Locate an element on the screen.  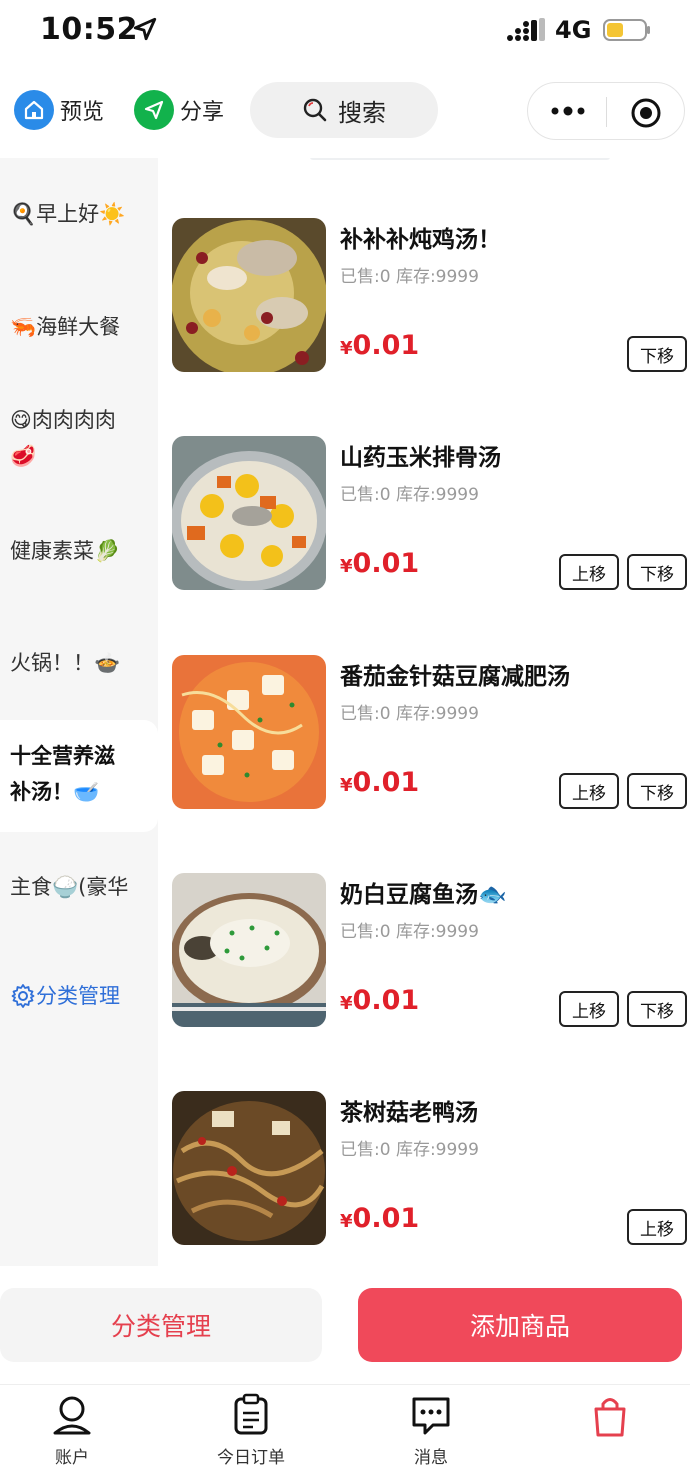
category-manage-label: 分类管理 is located at coordinates (78, 996).